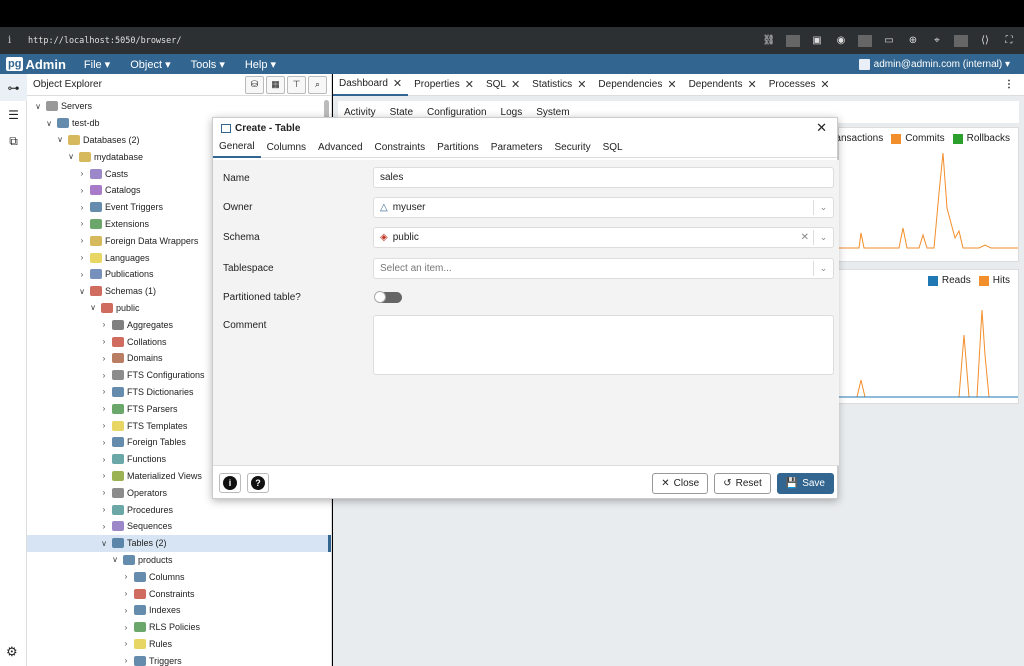 This screenshot has width=1024, height=666. Describe the element at coordinates (17, 40) in the screenshot. I see `info-icon: i` at that location.